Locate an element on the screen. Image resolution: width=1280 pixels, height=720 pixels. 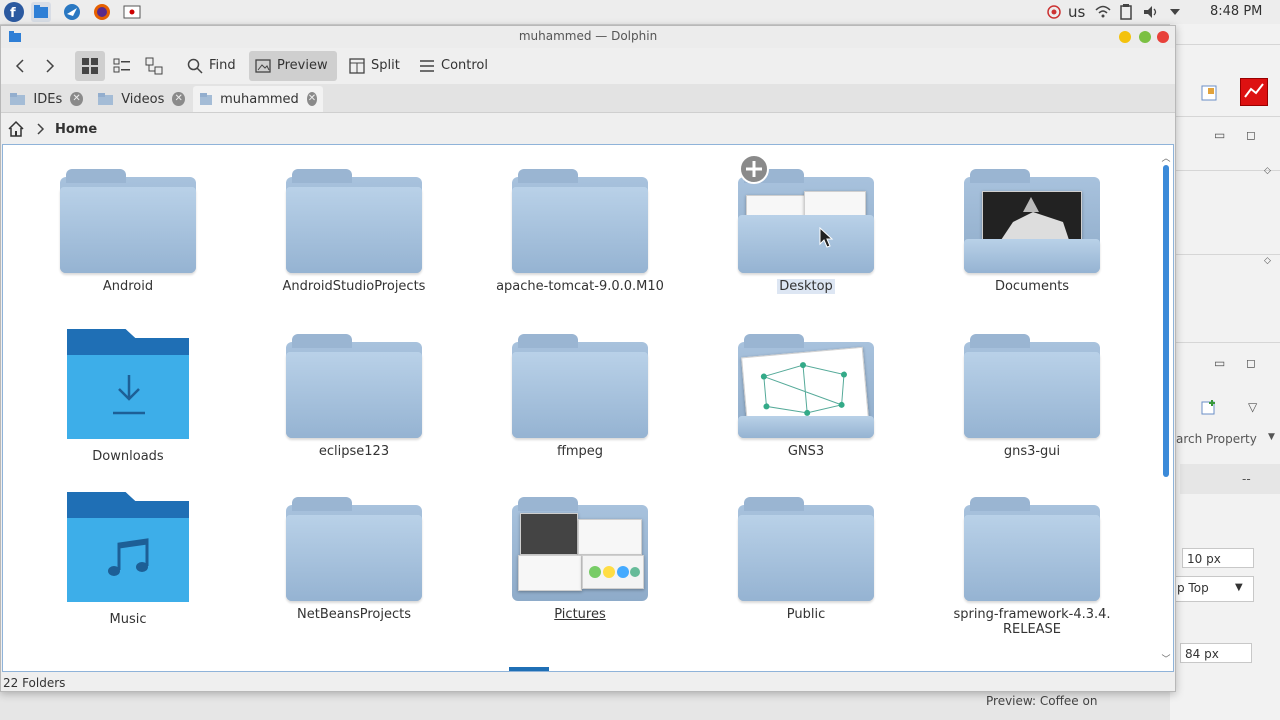
find-button: Find is located at coordinates (211, 66).